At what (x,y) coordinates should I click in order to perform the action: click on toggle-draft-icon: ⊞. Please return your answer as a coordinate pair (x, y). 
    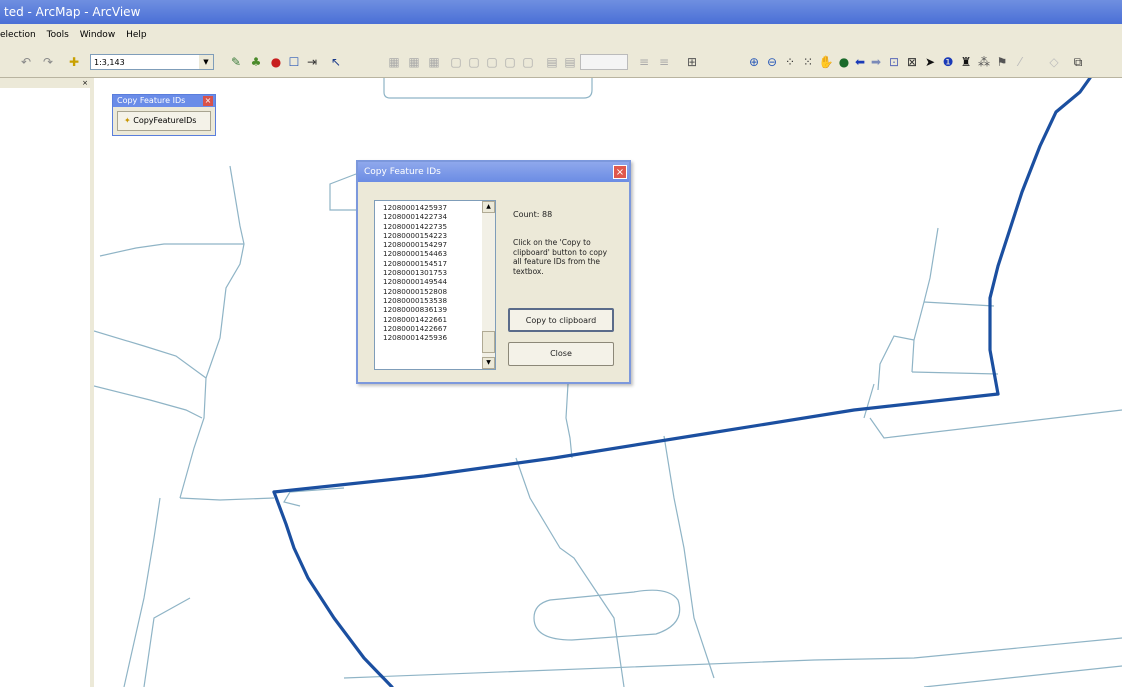
    Looking at the image, I should click on (692, 62).